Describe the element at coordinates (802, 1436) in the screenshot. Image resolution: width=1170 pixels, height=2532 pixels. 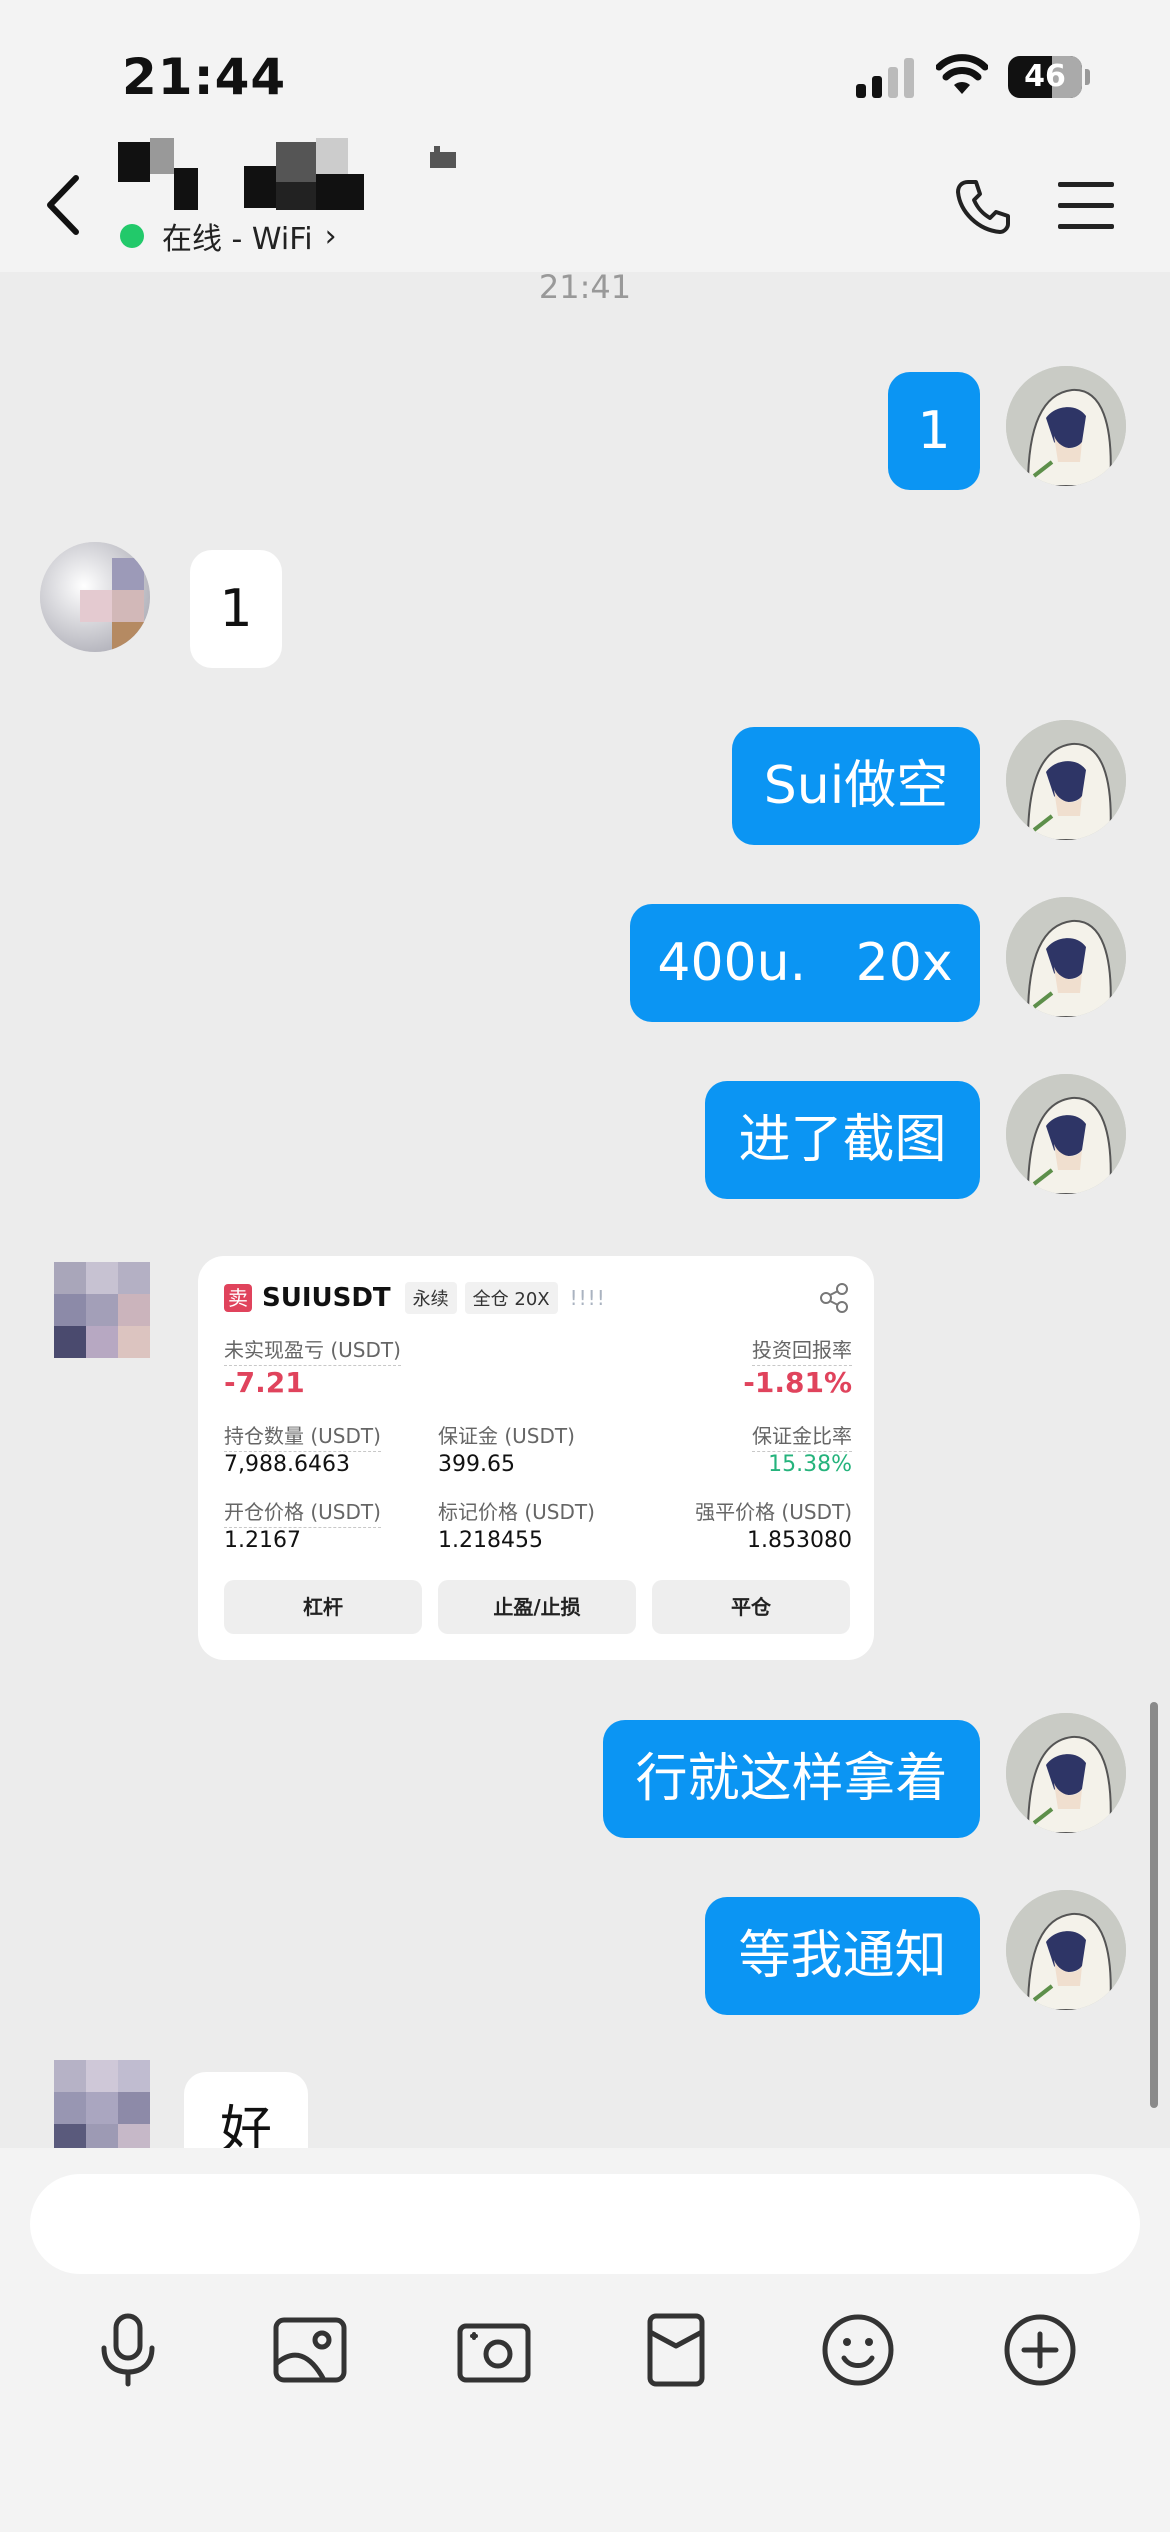
I see `margin-ratio-label: 保证金比率` at that location.